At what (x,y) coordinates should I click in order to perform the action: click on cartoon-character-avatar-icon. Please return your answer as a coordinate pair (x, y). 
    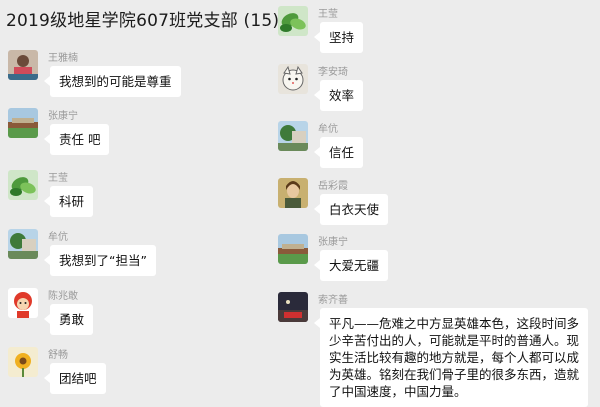
    Looking at the image, I should click on (23, 303).